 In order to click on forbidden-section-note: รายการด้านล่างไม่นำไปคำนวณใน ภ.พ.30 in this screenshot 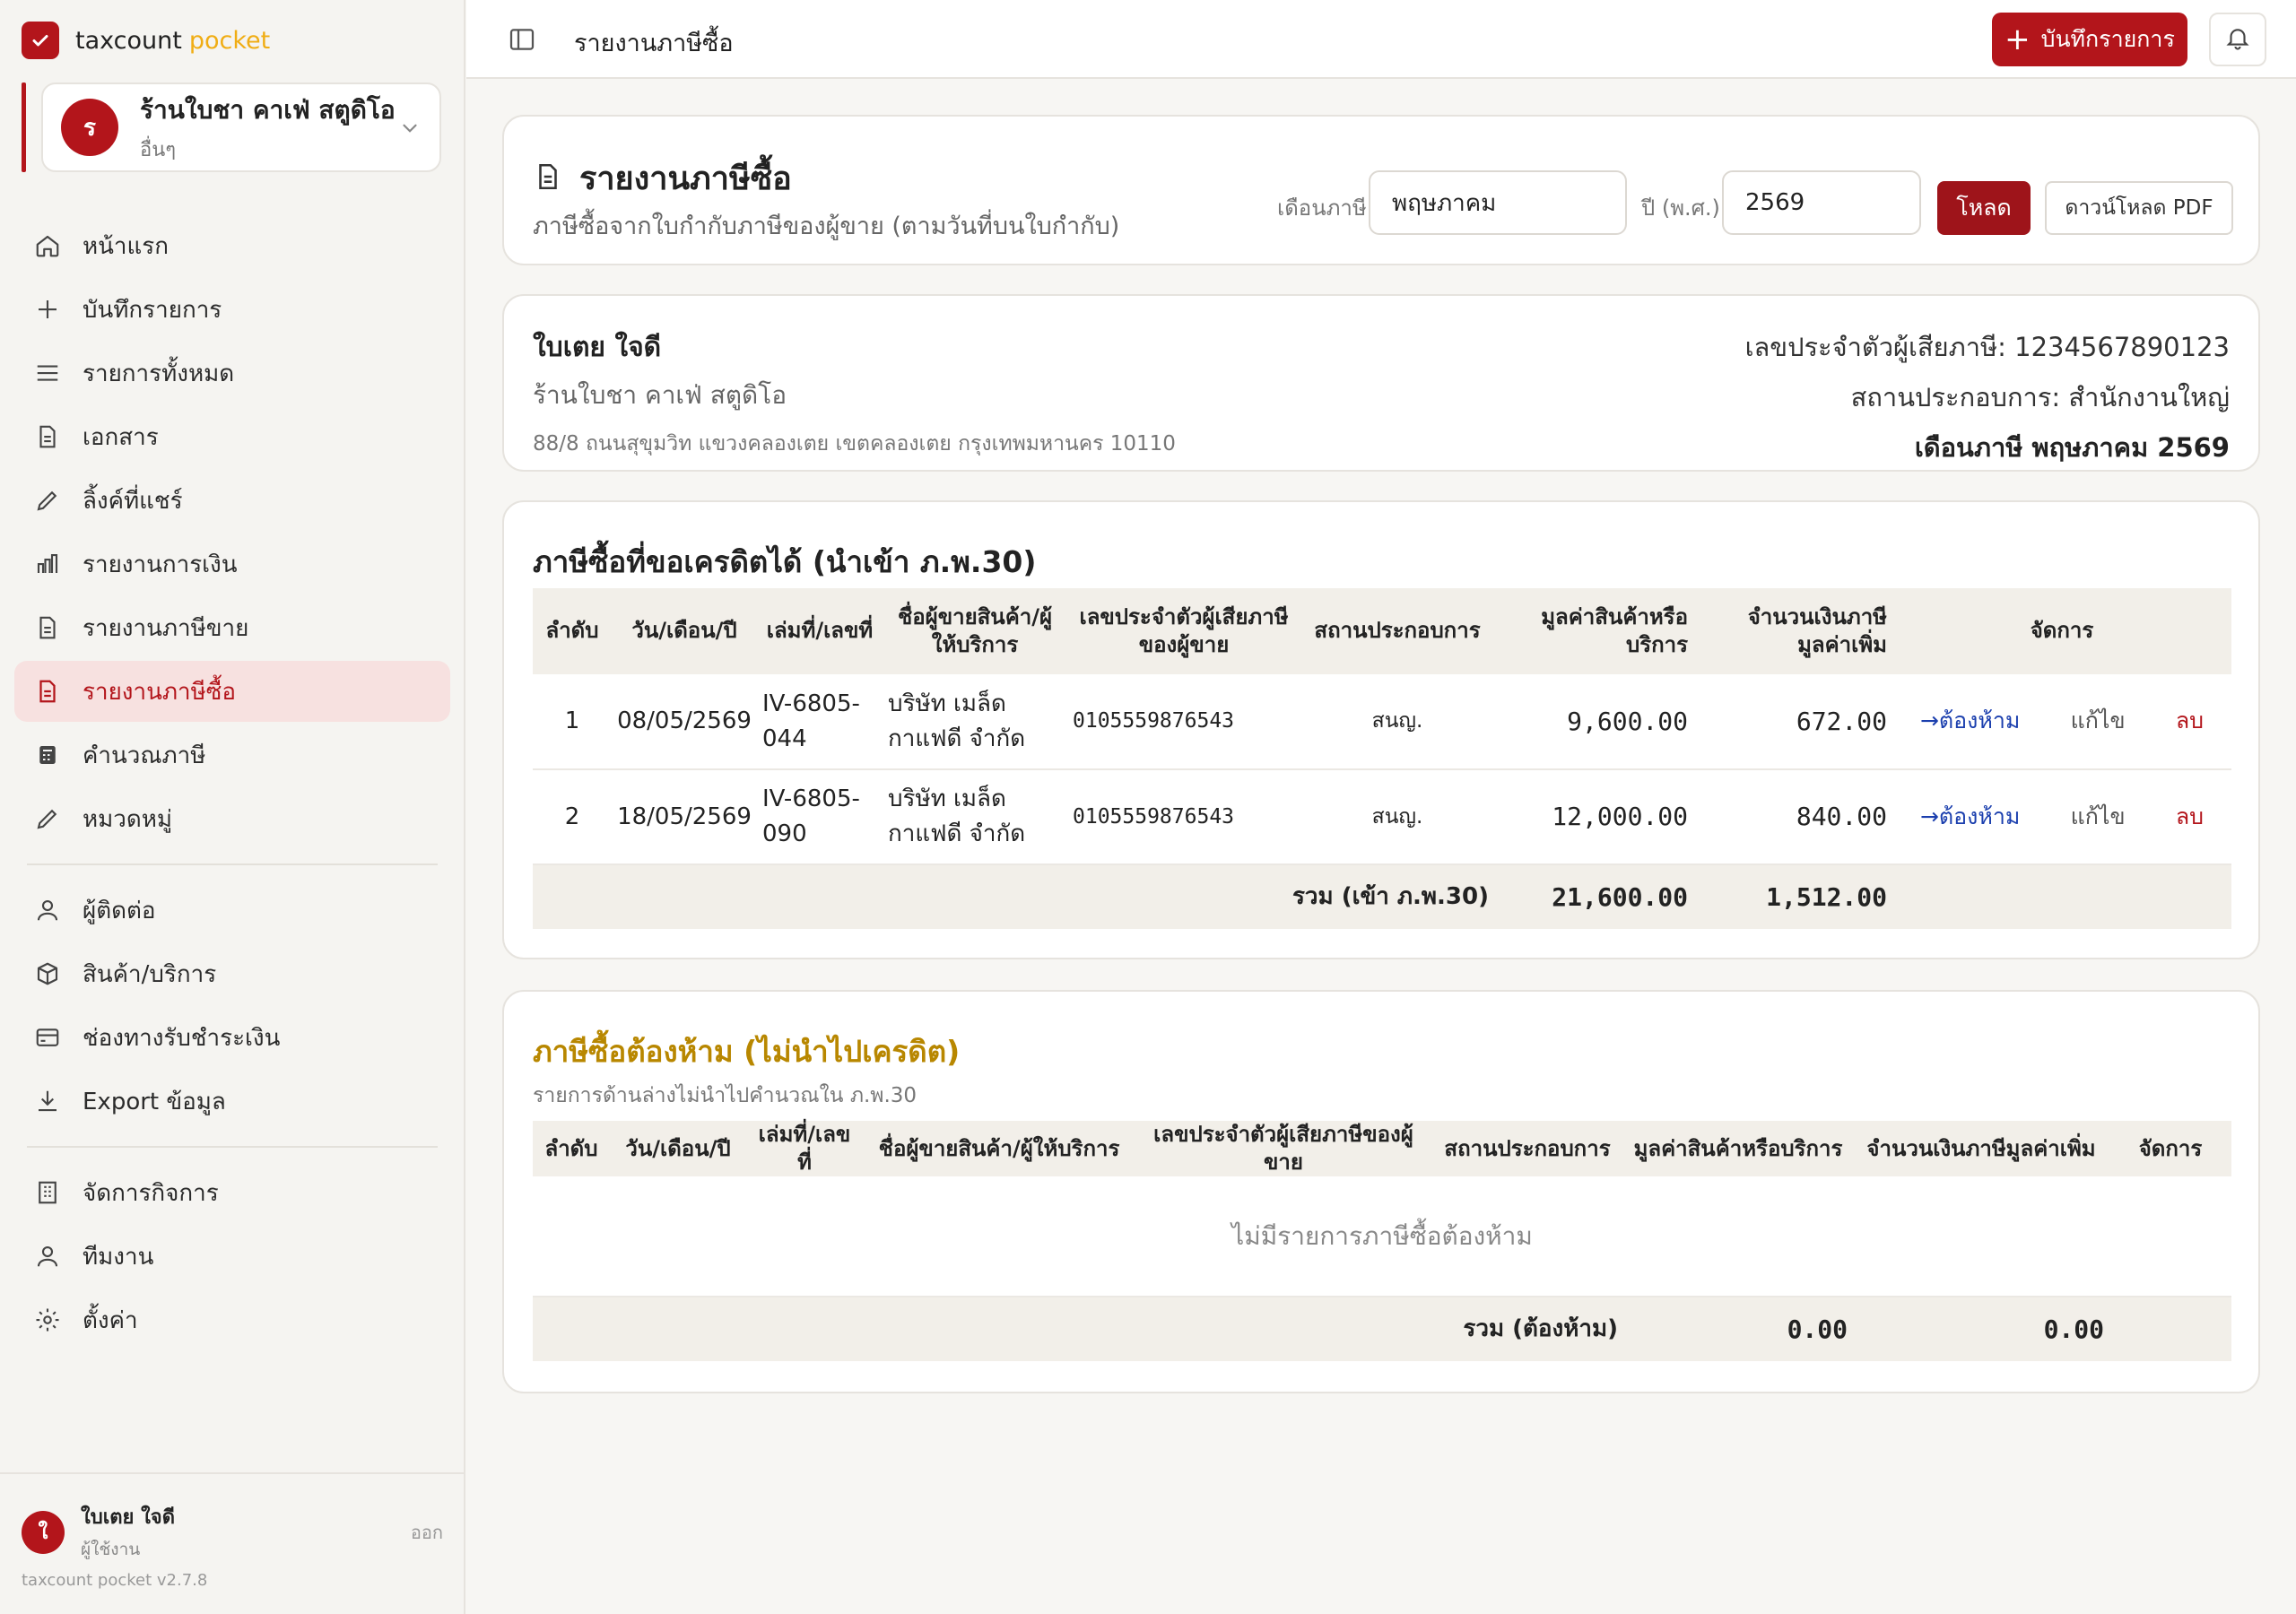, I will do `click(725, 1095)`.